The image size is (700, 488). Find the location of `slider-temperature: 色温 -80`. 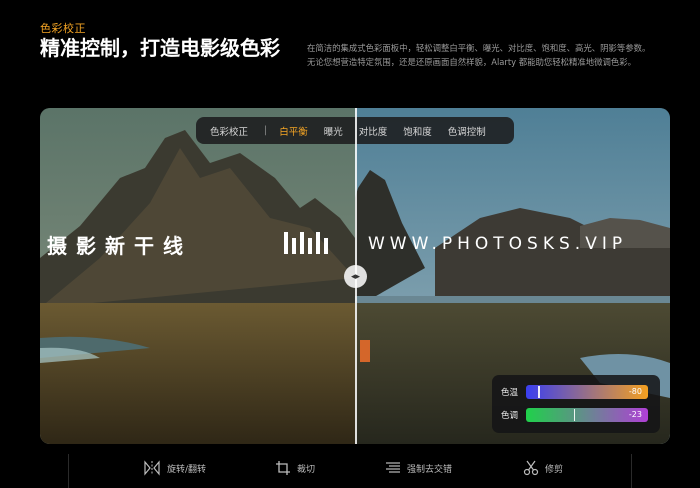

slider-temperature: 色温 -80 is located at coordinates (577, 392).